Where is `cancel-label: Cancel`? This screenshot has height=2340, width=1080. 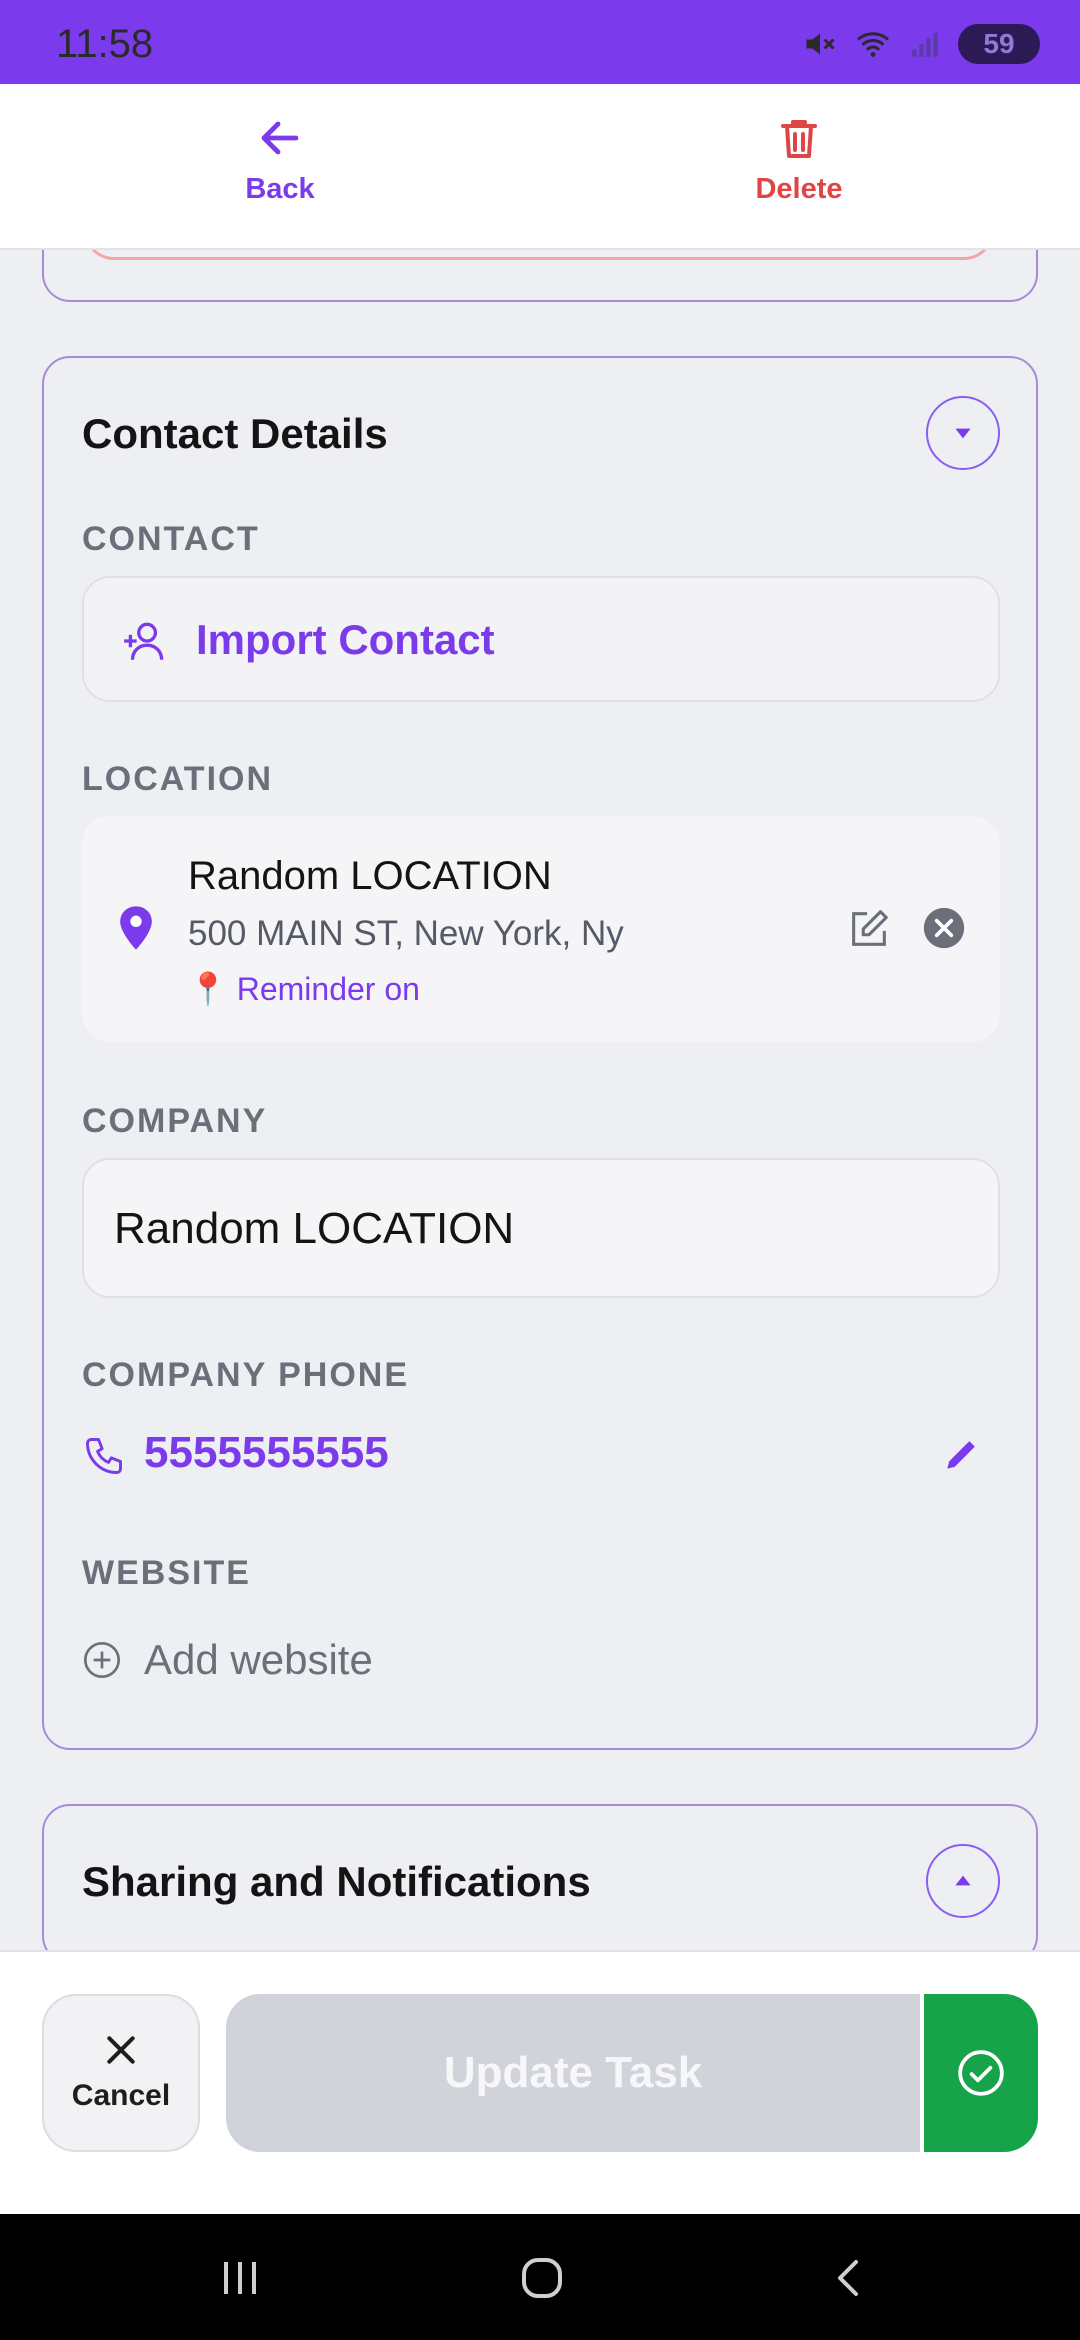 cancel-label: Cancel is located at coordinates (121, 2095).